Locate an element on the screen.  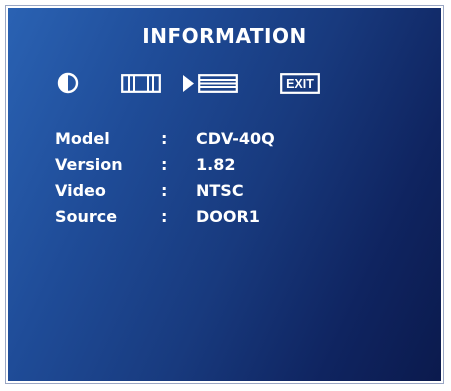
exit-icon: EXIT is located at coordinates (300, 83).